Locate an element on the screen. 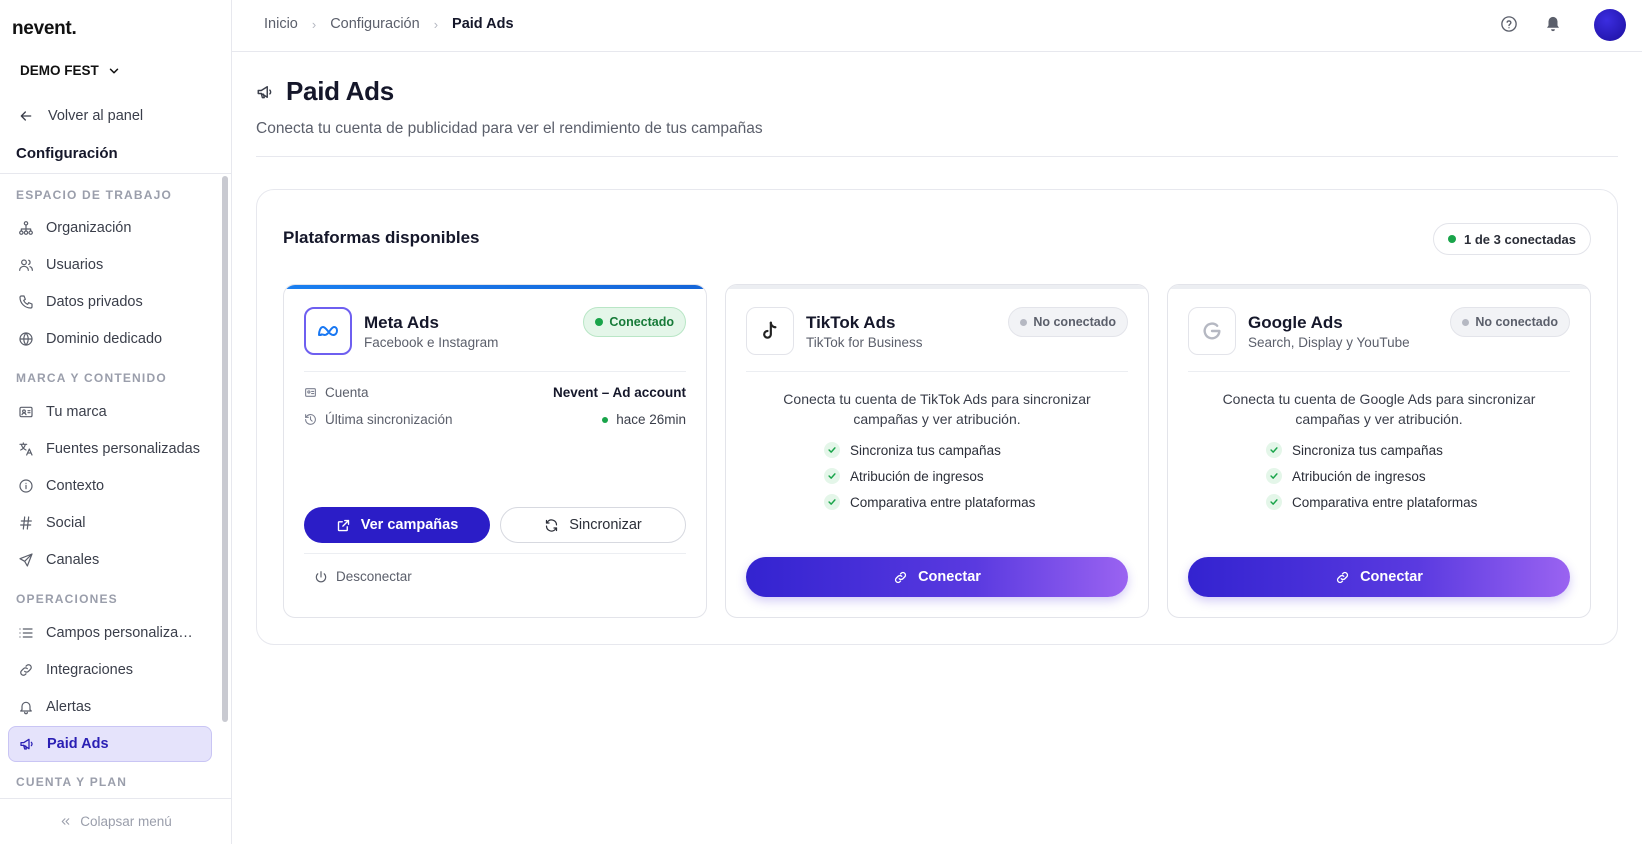  breadcrumb-configuracion: Configuración is located at coordinates (374, 24).